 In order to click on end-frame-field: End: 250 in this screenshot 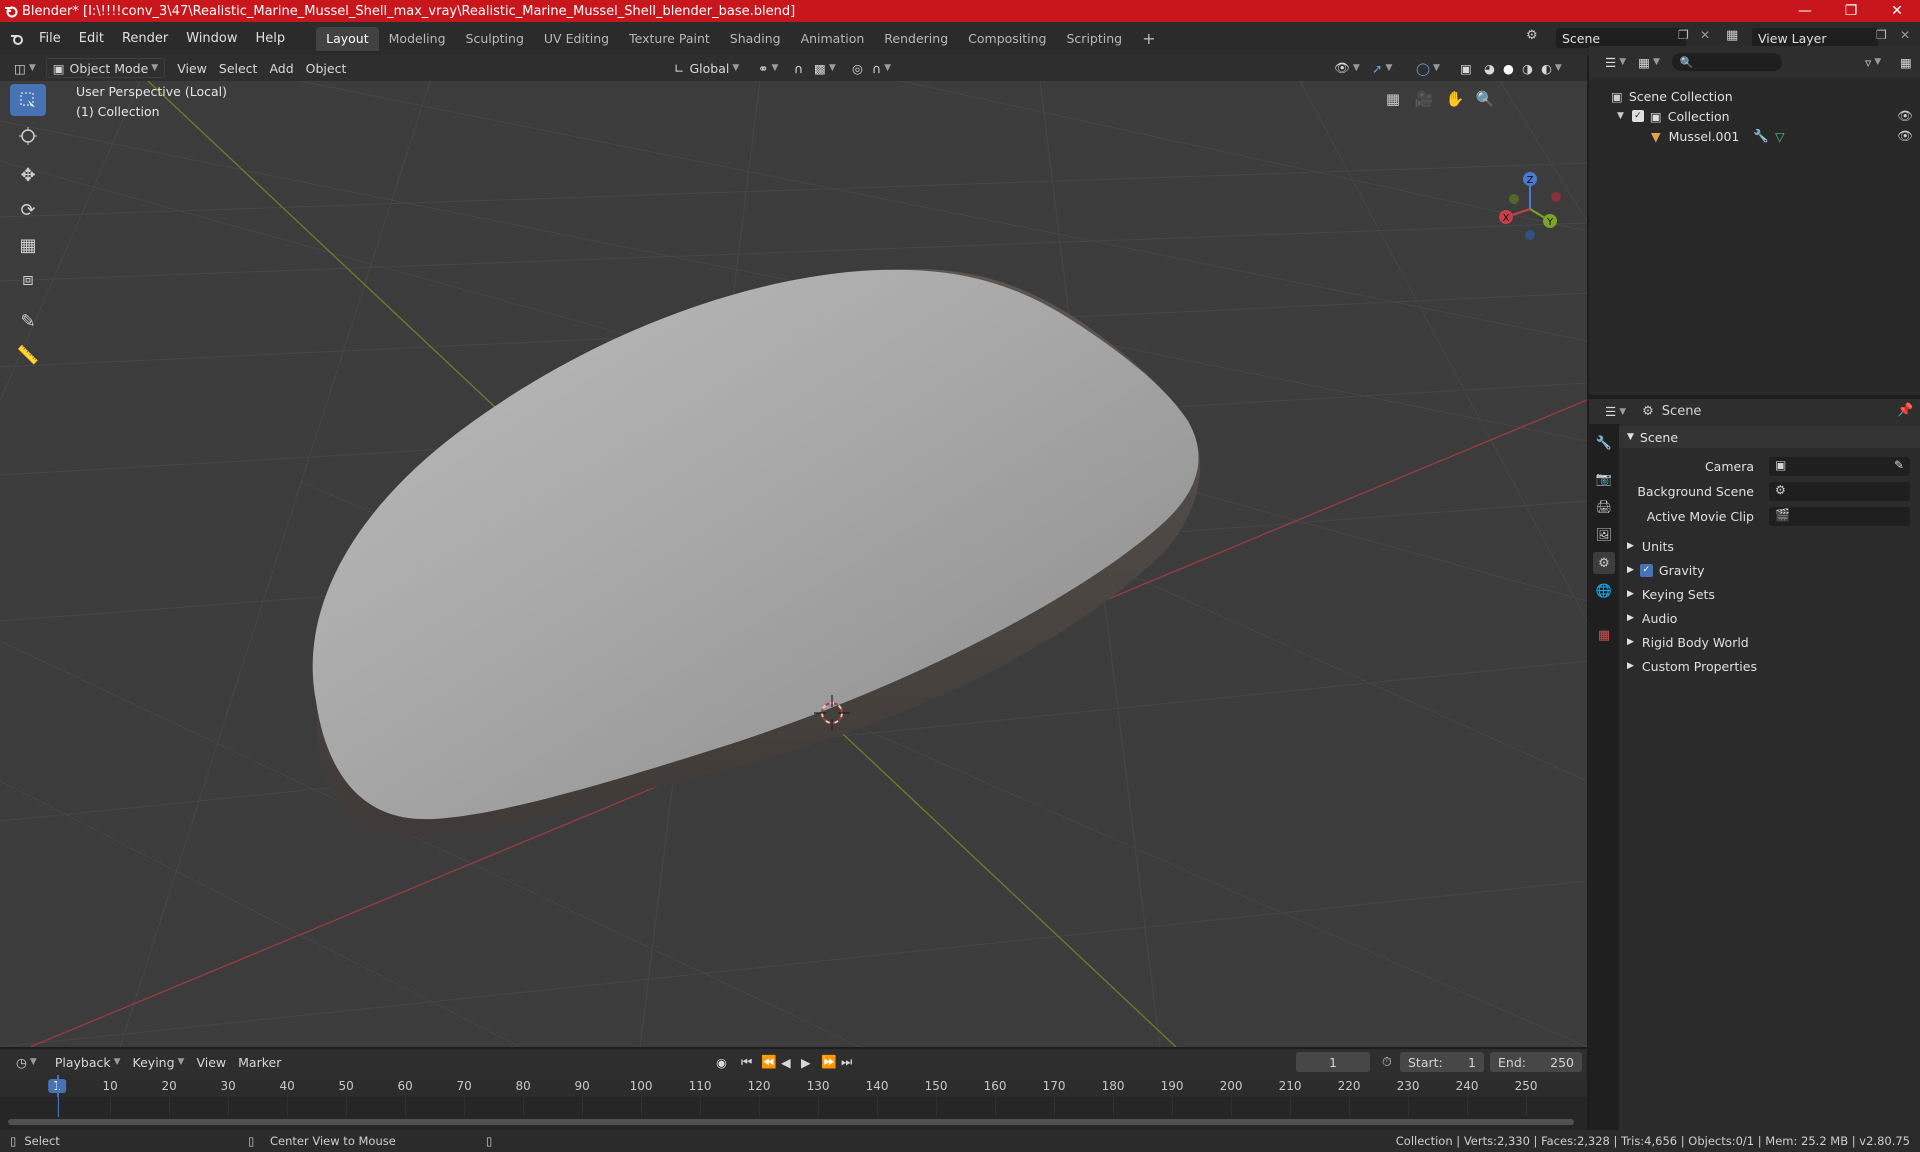, I will do `click(1536, 1062)`.